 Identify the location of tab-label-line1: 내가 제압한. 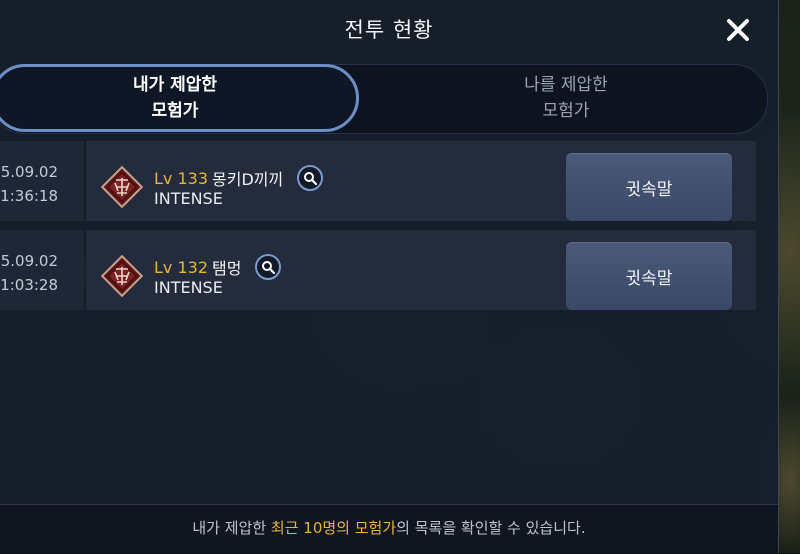
(175, 85).